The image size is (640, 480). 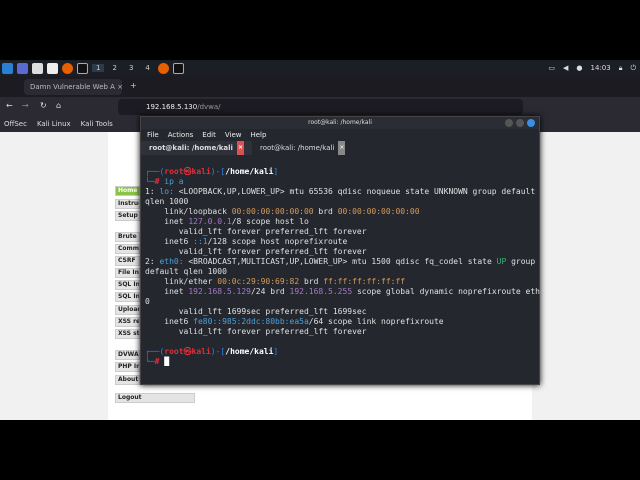 What do you see at coordinates (270, 221) in the screenshot?
I see `terminal-text: /8 scope host lo` at bounding box center [270, 221].